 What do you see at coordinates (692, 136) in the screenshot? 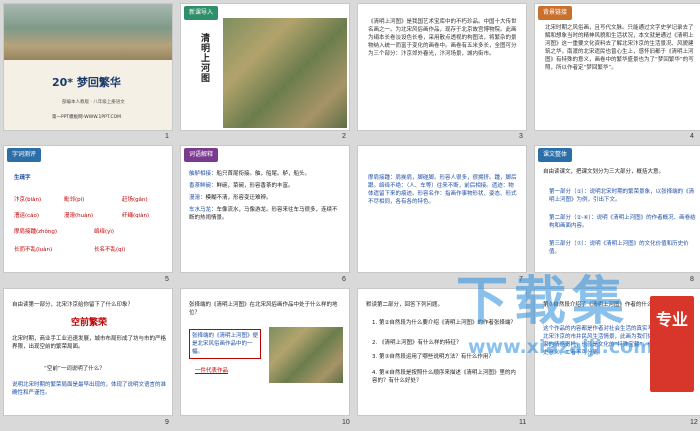
I see `slide-number: 4` at bounding box center [692, 136].